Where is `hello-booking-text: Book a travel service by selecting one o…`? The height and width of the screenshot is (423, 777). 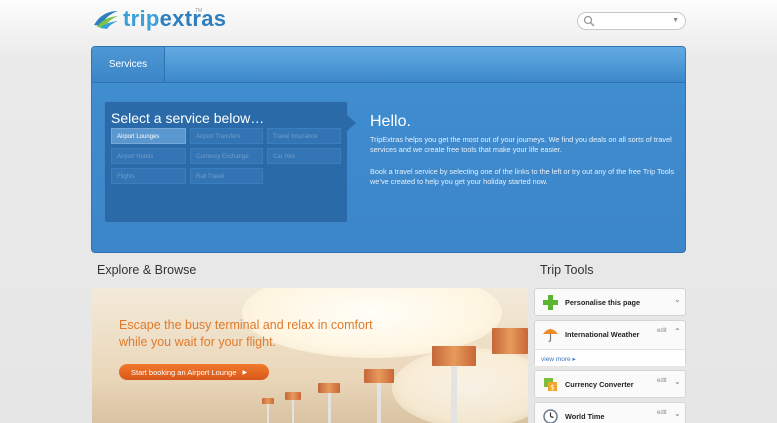 hello-booking-text: Book a travel service by selecting one o… is located at coordinates (522, 176).